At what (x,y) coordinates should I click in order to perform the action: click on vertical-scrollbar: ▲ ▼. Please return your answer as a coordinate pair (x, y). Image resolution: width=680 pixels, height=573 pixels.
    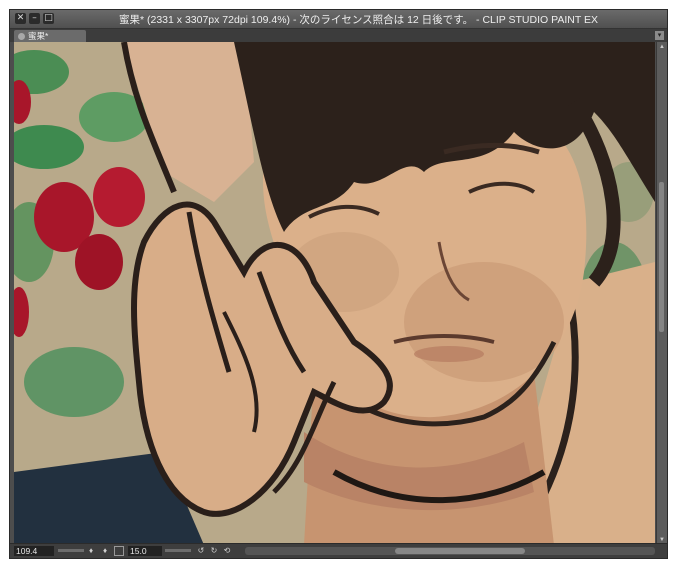
    Looking at the image, I should click on (661, 293).